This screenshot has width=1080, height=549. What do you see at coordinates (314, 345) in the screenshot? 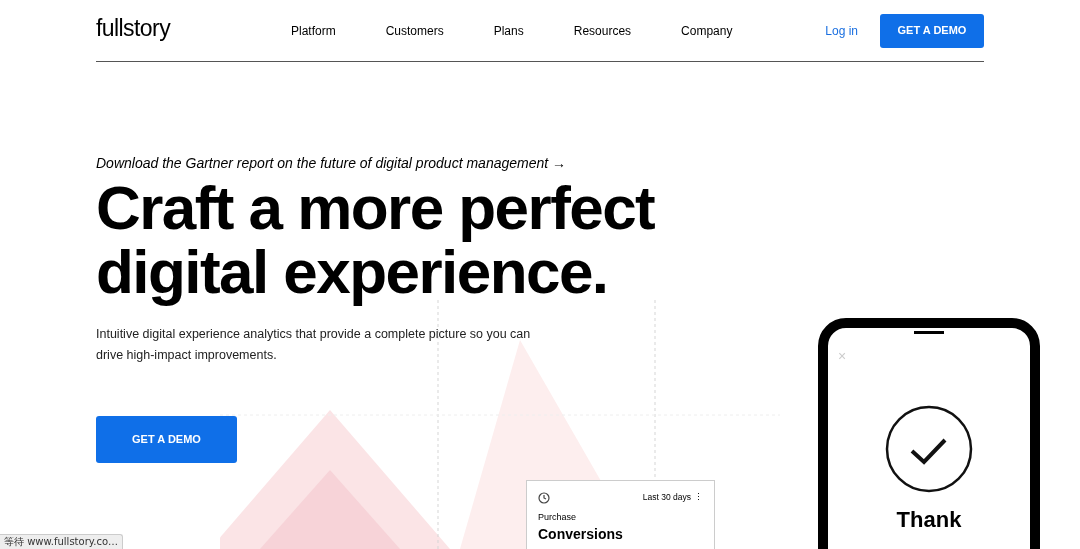
I see `hero-subtitle: Intuitive digital experience analytics that provide a complete picture so you can drive high-impact improvements.` at bounding box center [314, 345].